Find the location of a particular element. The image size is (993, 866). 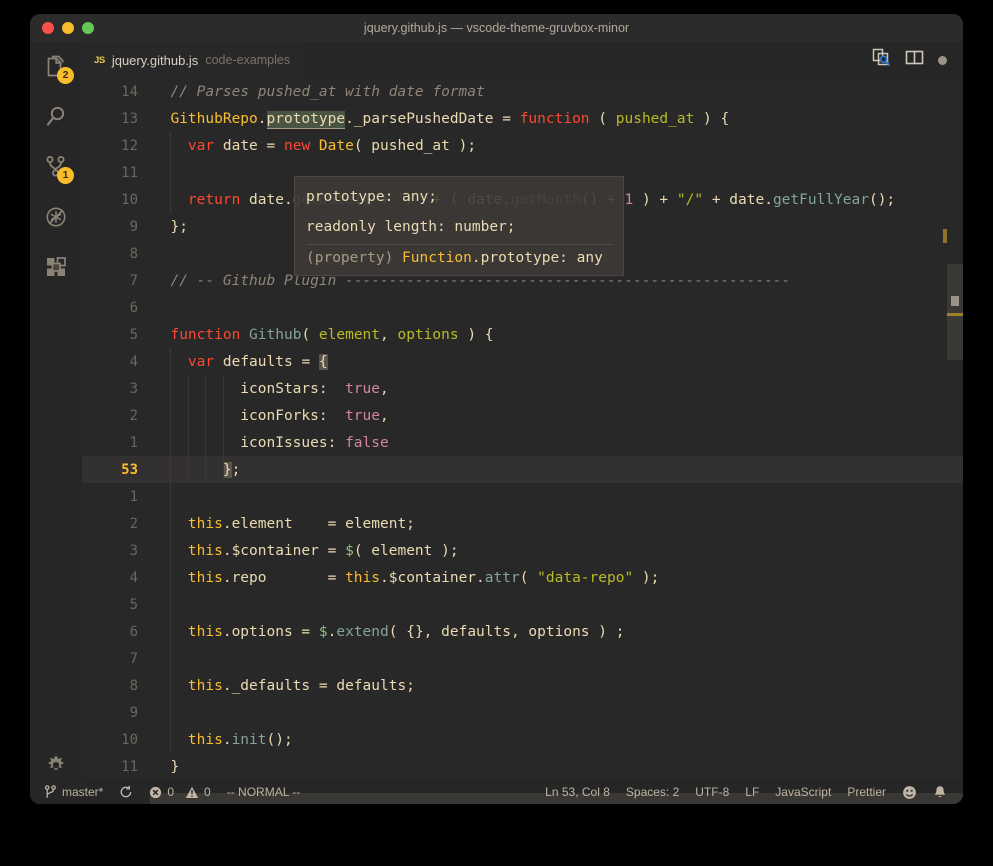

code-line: 6 is located at coordinates (522, 307).